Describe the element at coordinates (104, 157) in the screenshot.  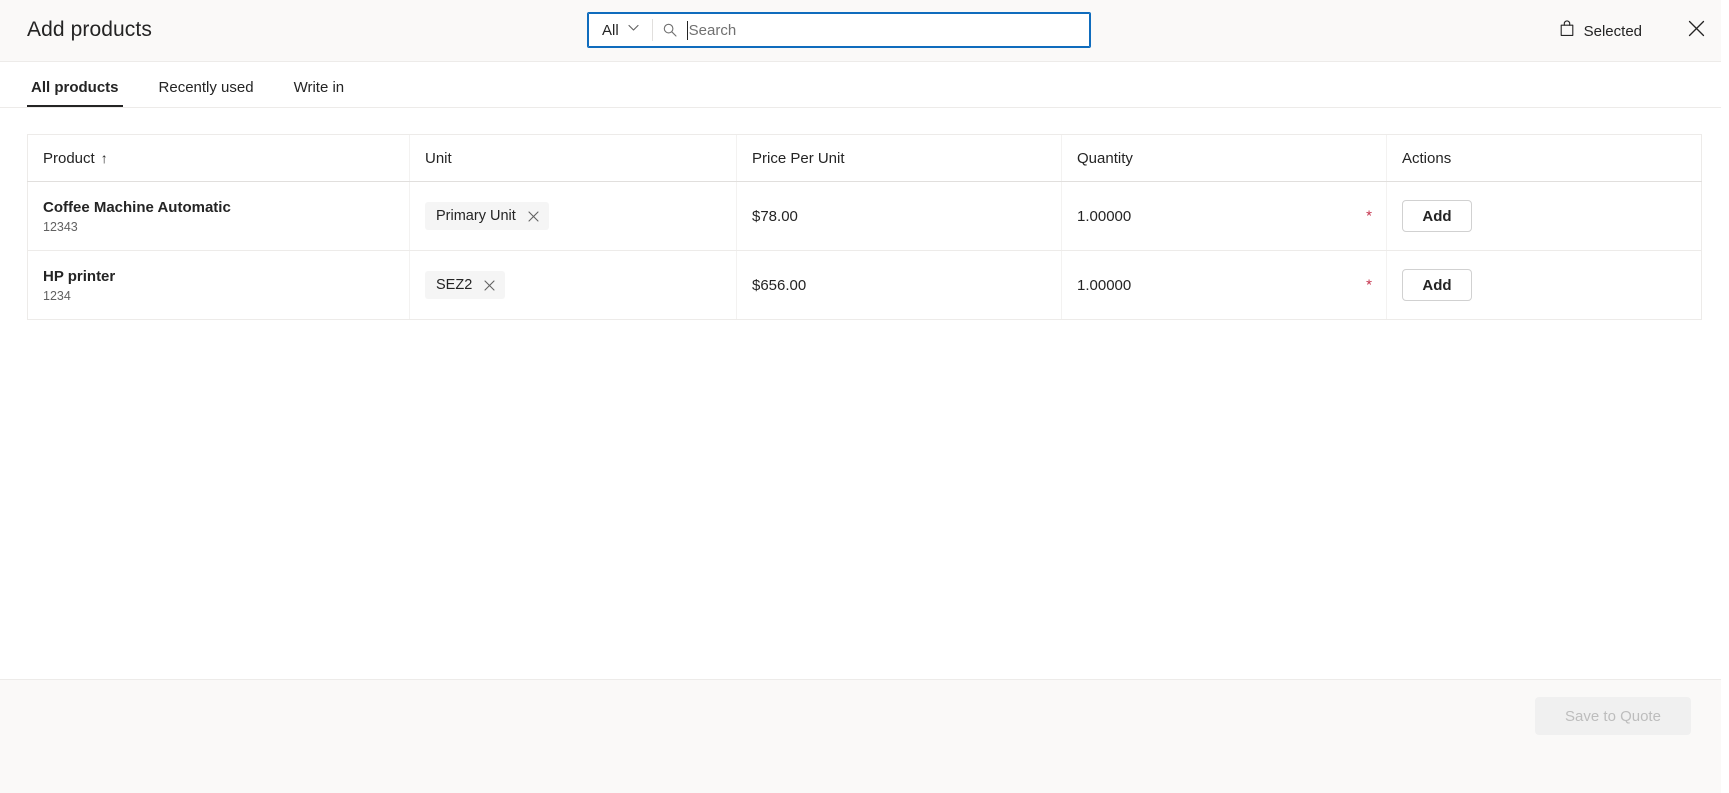
I see `sort-ascending-icon: ↑` at that location.